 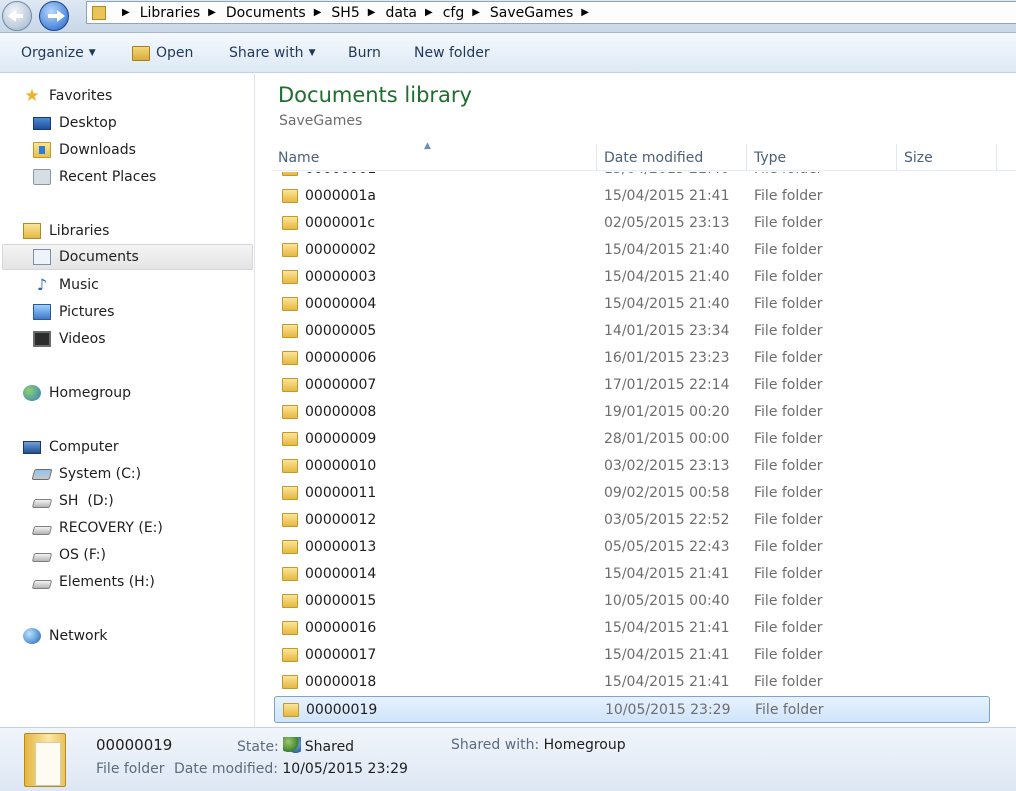 I want to click on column-type: Type, so click(x=770, y=158).